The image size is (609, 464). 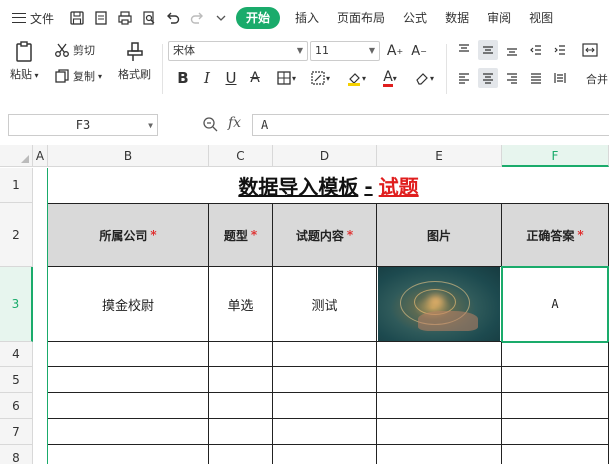 I want to click on strikethrough-icon: A, so click(x=255, y=78).